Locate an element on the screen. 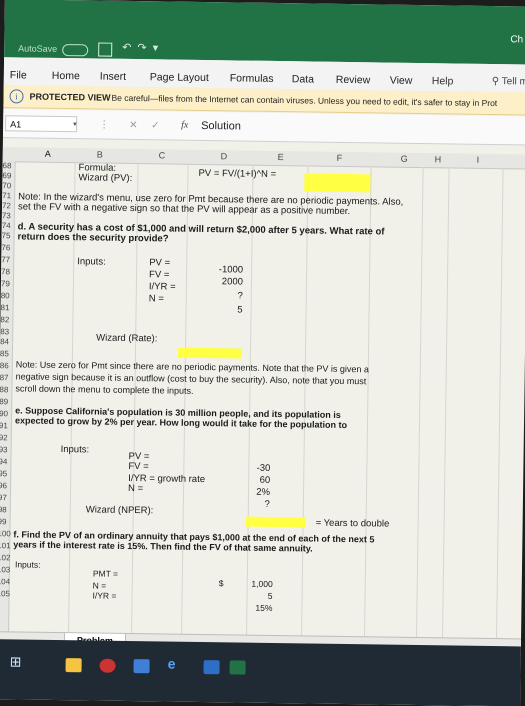 Image resolution: width=525 pixels, height=706 pixels. cell-e98: = Years to double is located at coordinates (353, 524).